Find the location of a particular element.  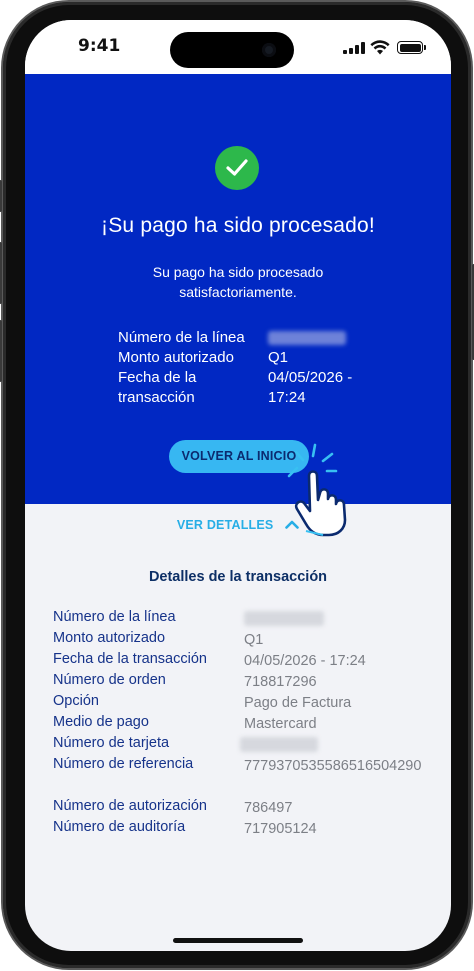

detail-label: Monto autorizado is located at coordinates (109, 638).